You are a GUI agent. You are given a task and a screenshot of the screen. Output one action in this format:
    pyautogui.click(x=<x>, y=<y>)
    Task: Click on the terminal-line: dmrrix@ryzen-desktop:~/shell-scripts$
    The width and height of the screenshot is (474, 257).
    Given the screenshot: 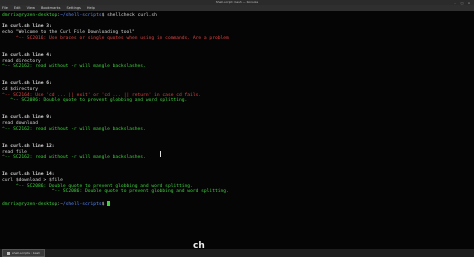 What is the action you would take?
    pyautogui.click(x=237, y=203)
    